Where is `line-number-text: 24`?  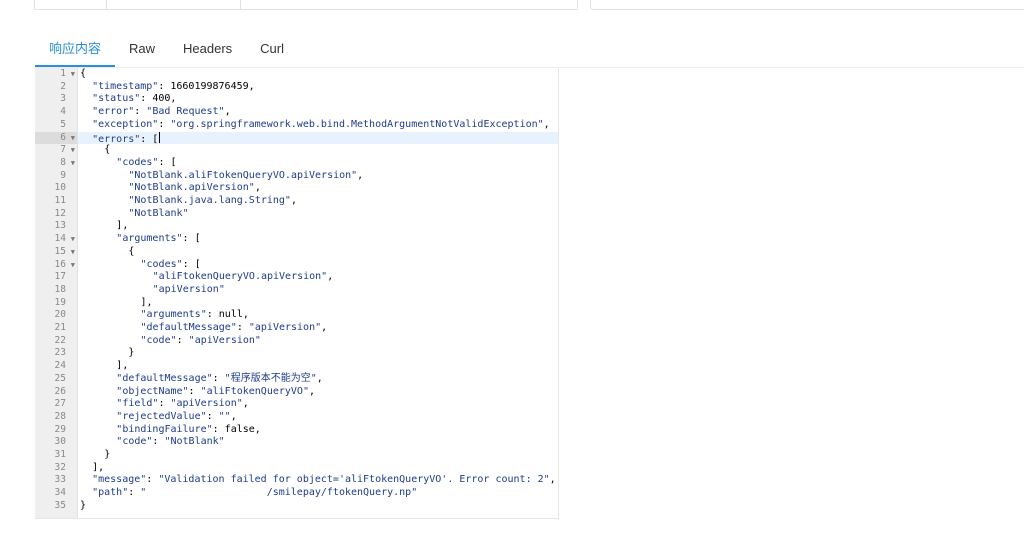
line-number-text: 24 is located at coordinates (60, 366).